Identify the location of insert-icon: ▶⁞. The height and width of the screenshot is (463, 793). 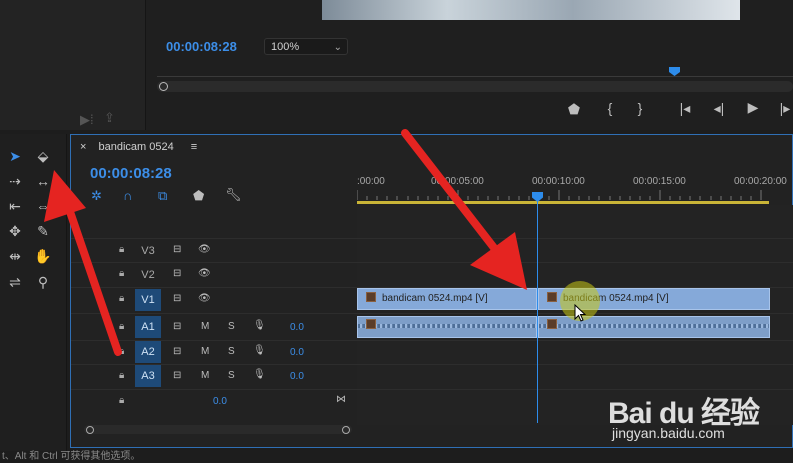
(87, 120).